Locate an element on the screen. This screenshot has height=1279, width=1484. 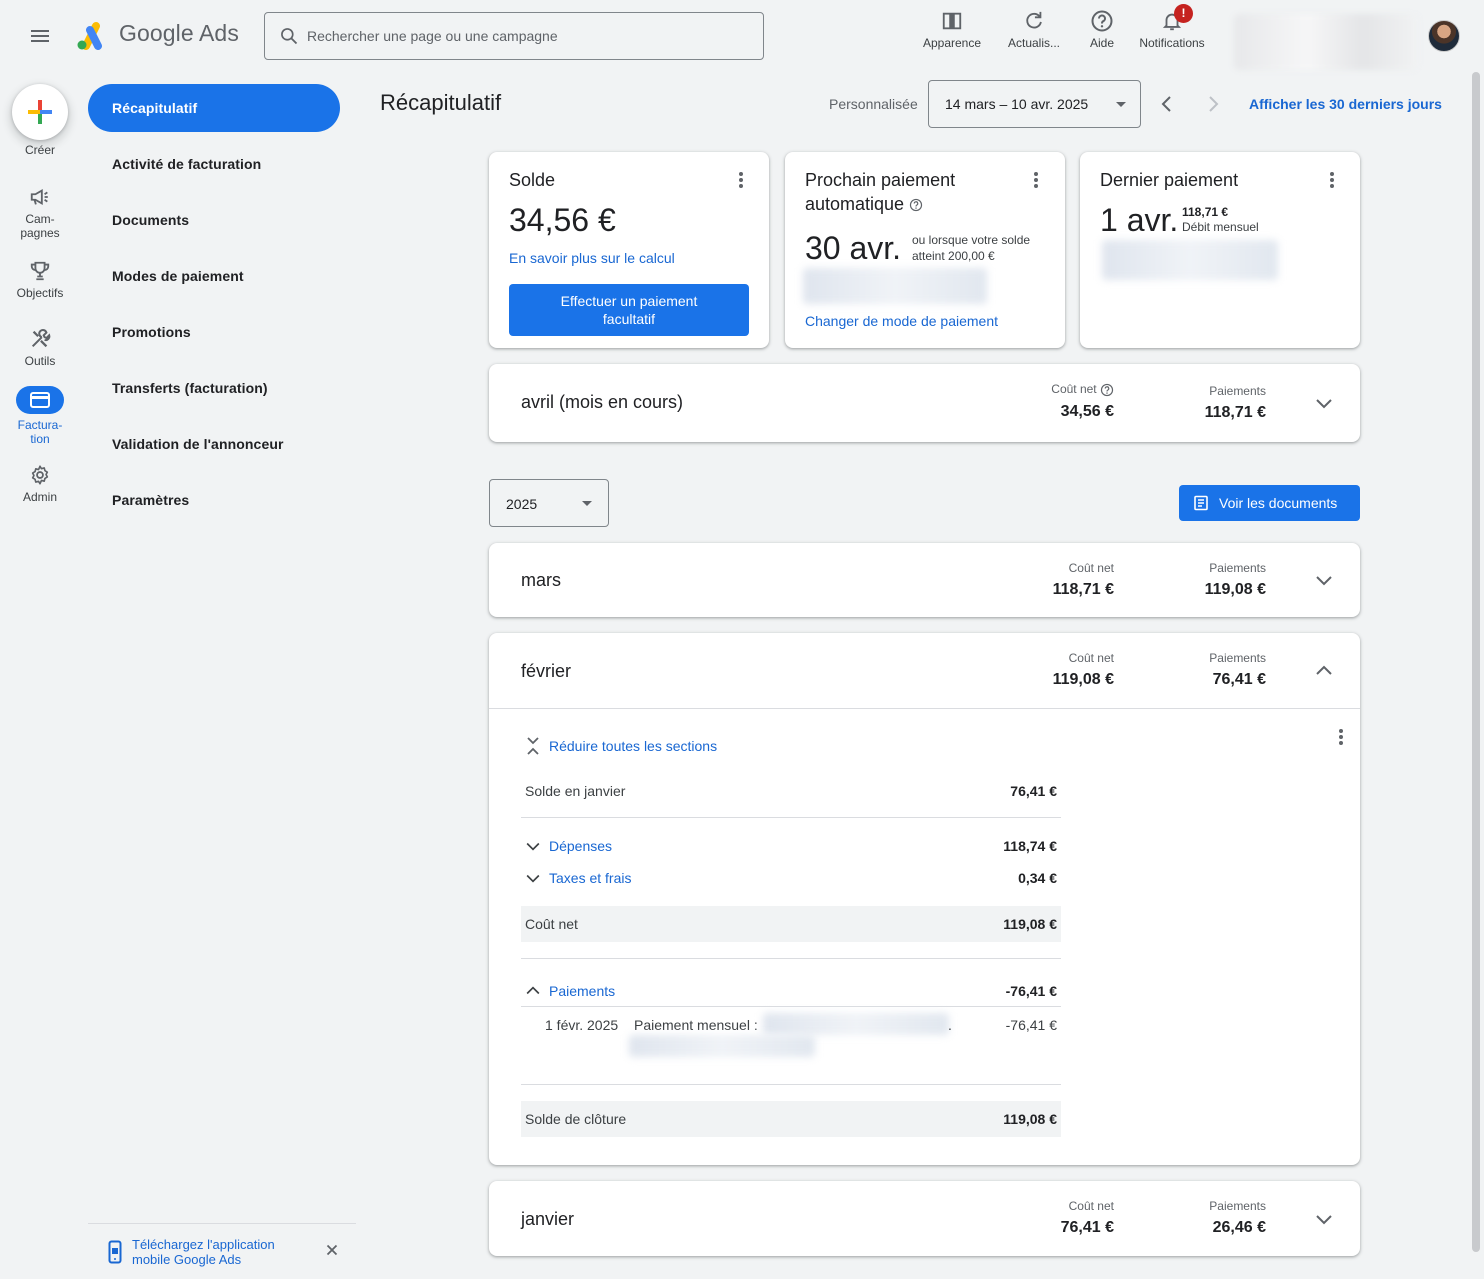
rail-billing: Factura- tion is located at coordinates (40, 416).